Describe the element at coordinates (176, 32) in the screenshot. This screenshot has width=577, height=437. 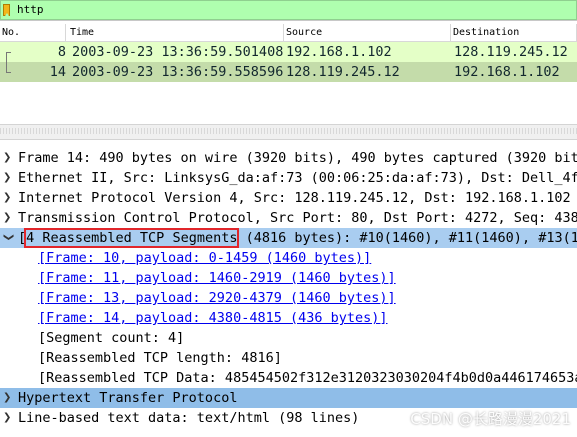
I see `column-header-time: Time` at that location.